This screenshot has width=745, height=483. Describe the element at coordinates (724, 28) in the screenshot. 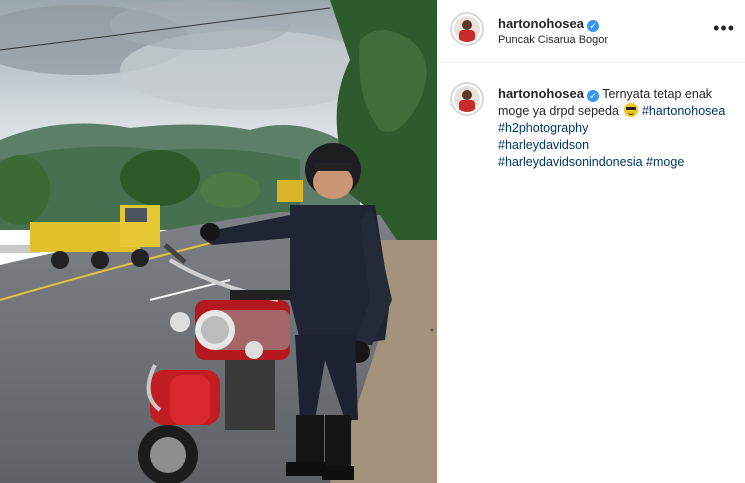

I see `more-options-icon: •••` at that location.